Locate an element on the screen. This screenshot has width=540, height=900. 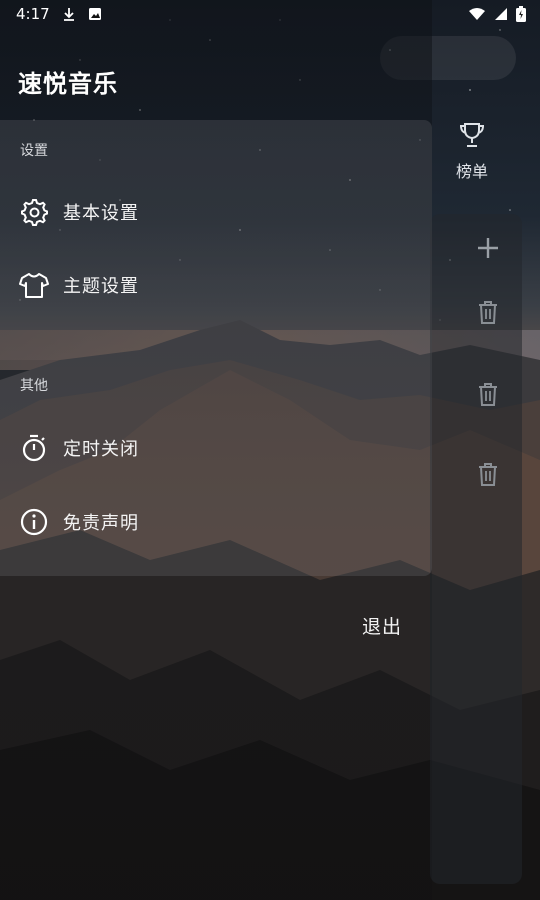
app-title: 速悦音乐 is located at coordinates (68, 84).